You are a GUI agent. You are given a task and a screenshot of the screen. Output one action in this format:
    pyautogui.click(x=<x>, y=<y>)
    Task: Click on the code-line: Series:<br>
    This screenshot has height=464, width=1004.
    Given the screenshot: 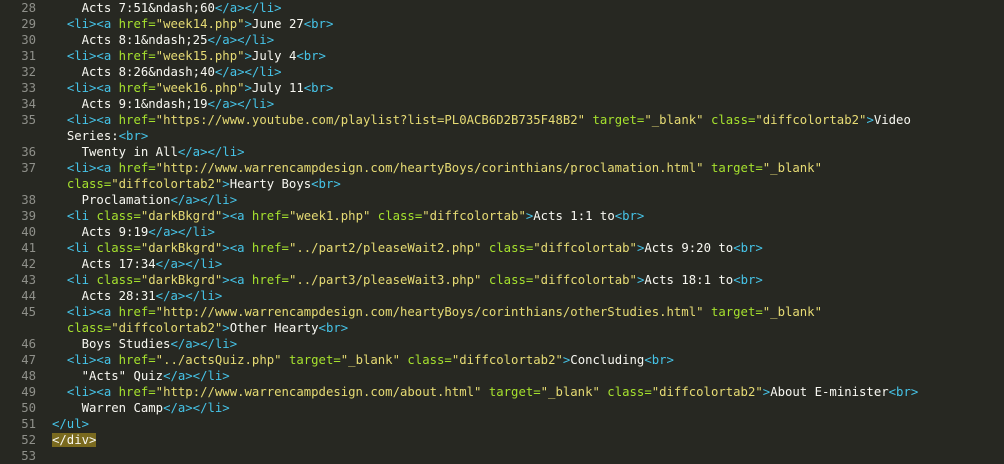 What is the action you would take?
    pyautogui.click(x=502, y=136)
    